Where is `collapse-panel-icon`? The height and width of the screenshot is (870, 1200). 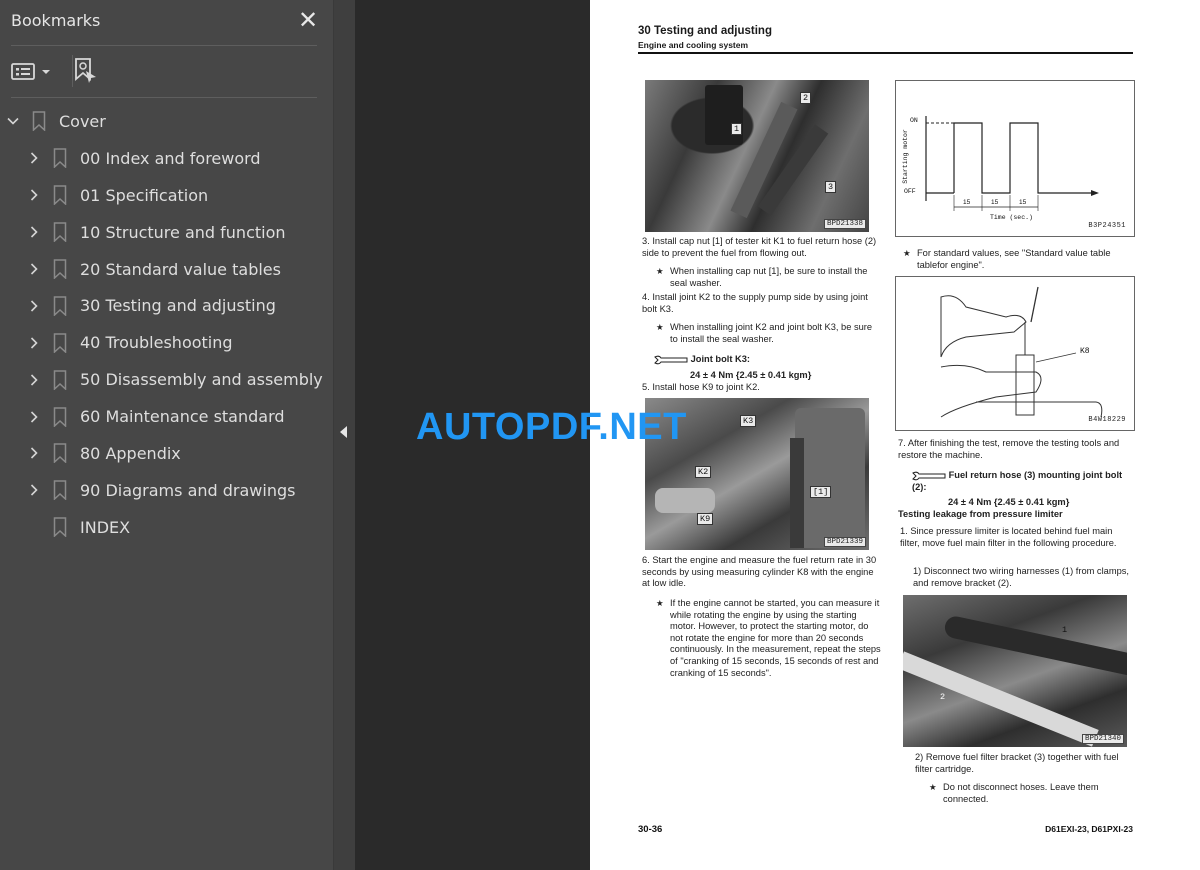
collapse-panel-icon is located at coordinates (343, 432).